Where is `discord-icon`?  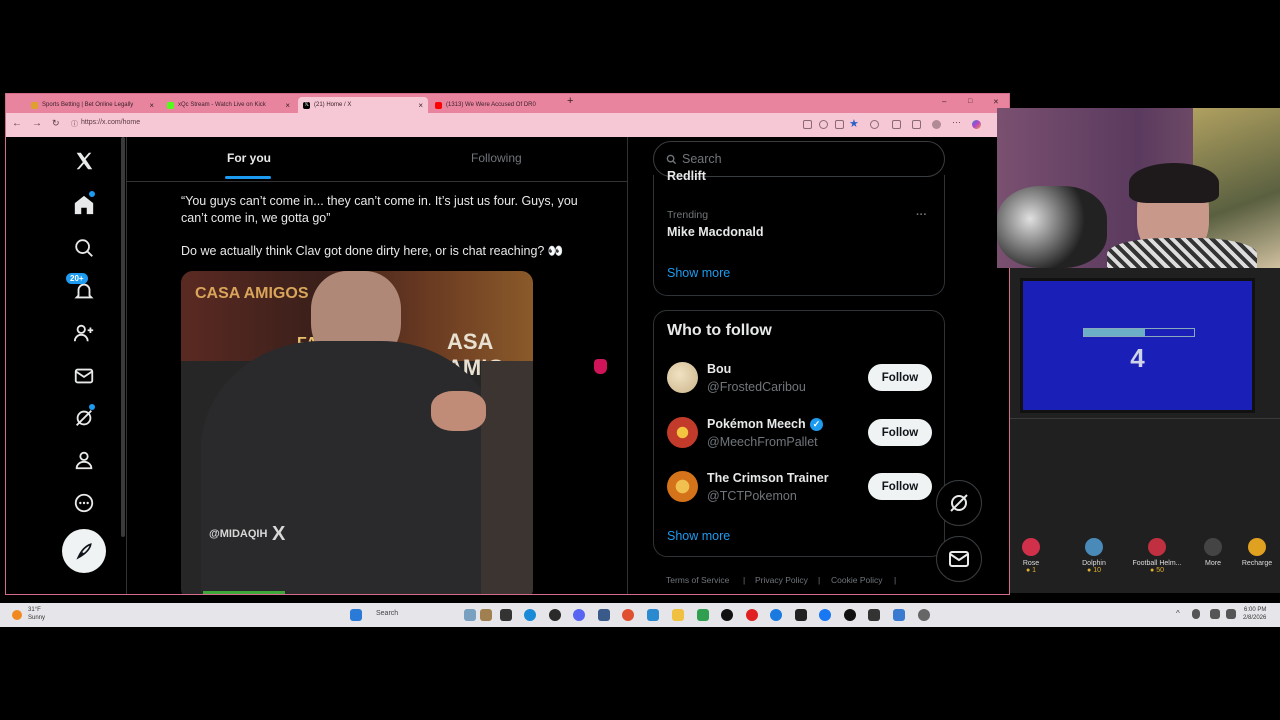
discord-icon is located at coordinates (579, 615).